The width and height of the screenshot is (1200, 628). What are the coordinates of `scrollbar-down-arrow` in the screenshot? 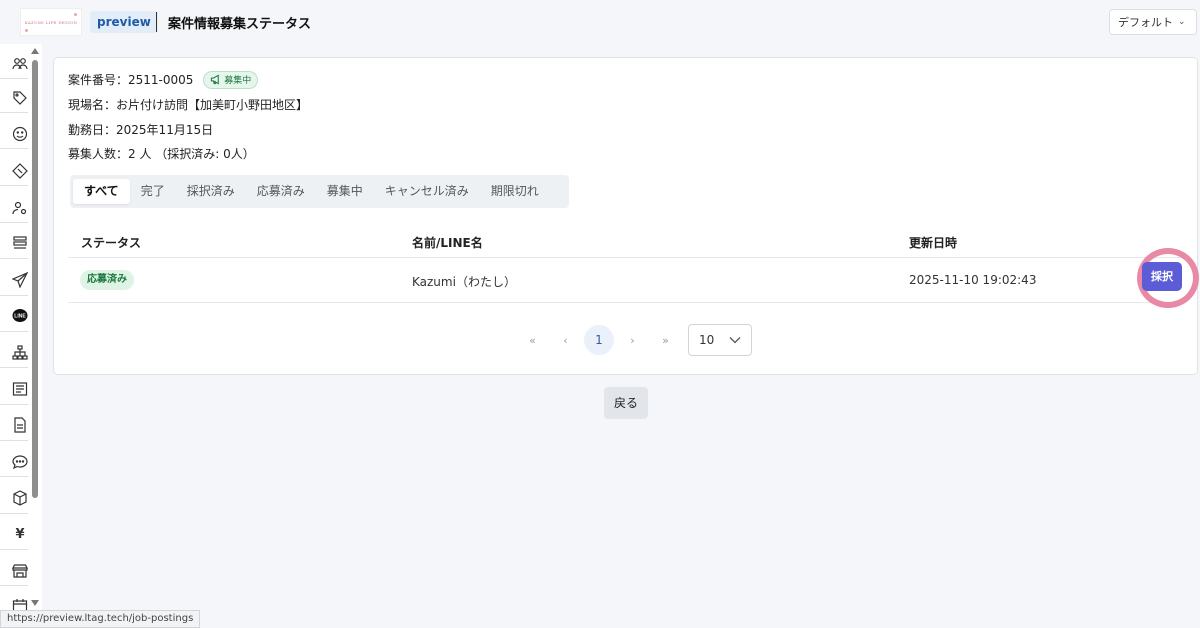 It's located at (35, 603).